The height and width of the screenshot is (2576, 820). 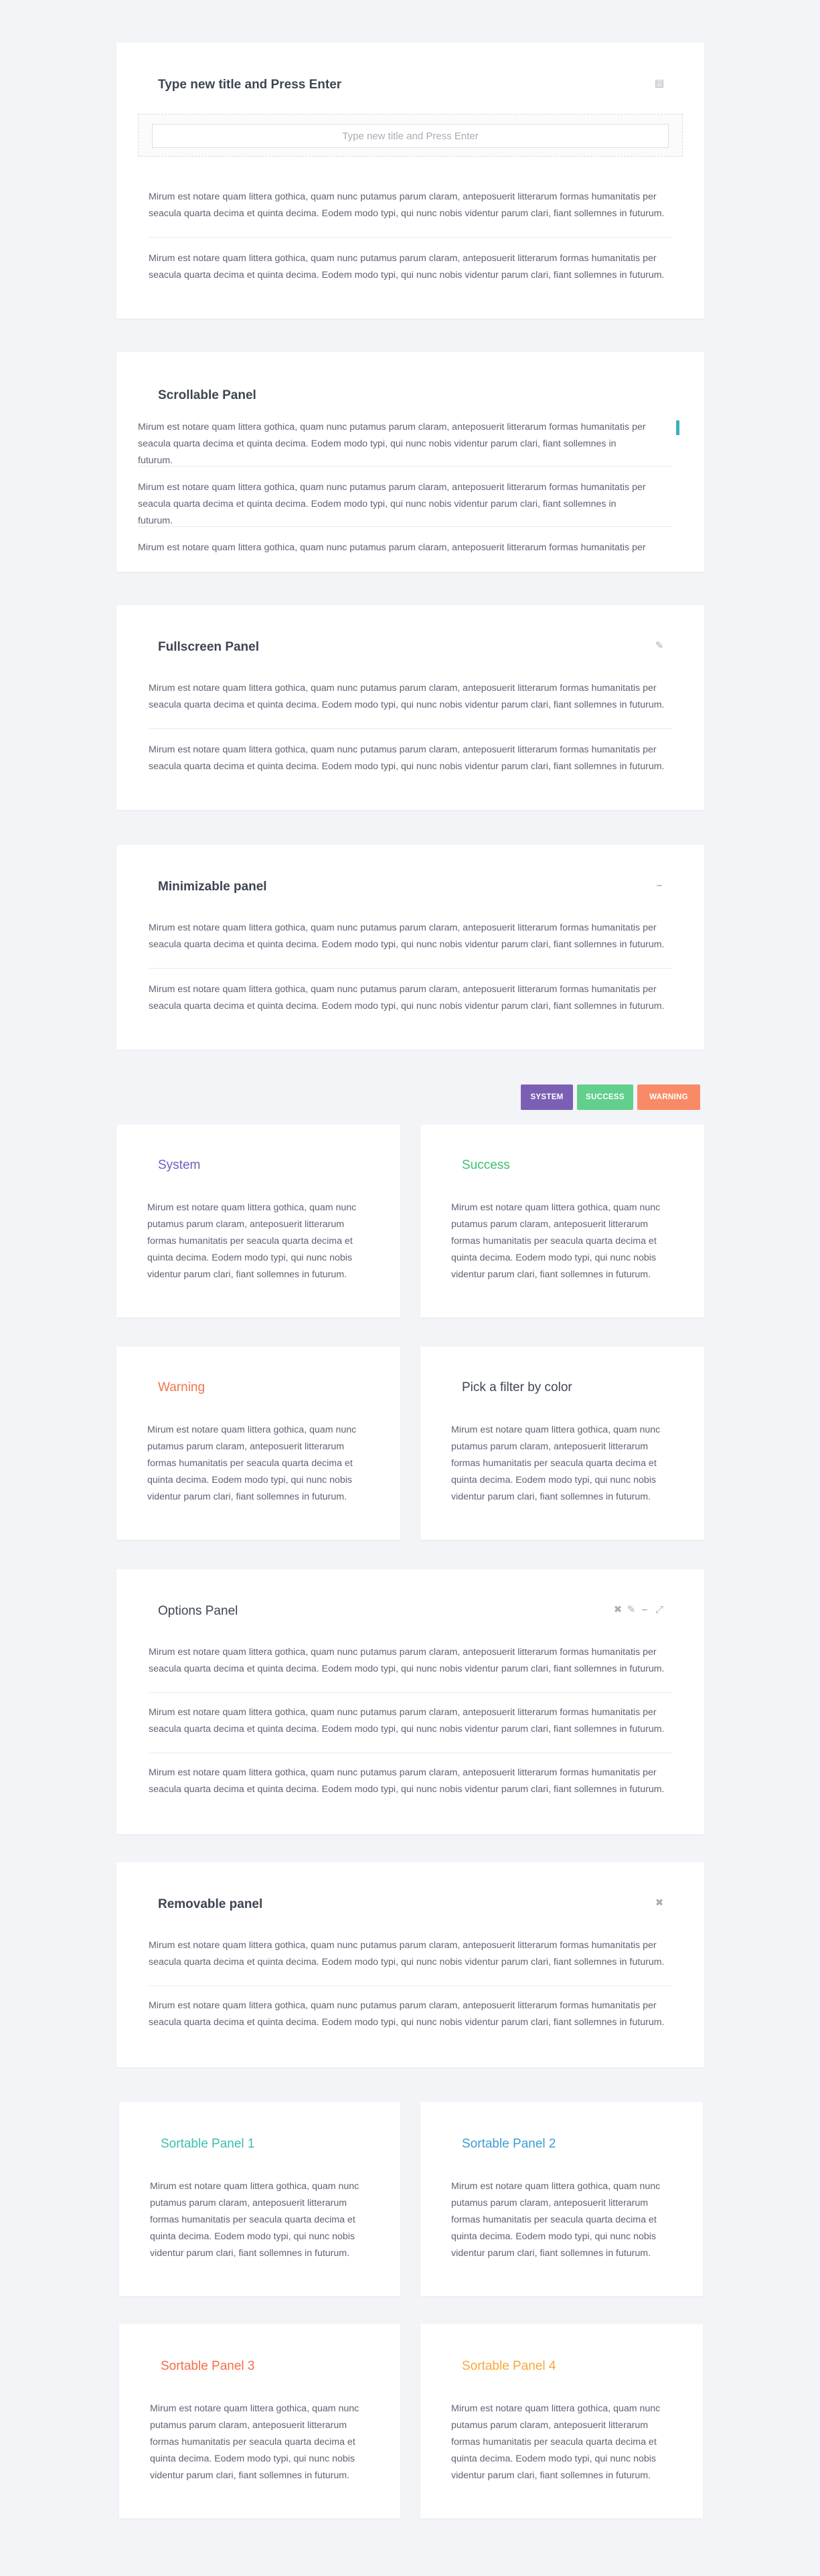 I want to click on panel-title: Success, so click(x=486, y=1165).